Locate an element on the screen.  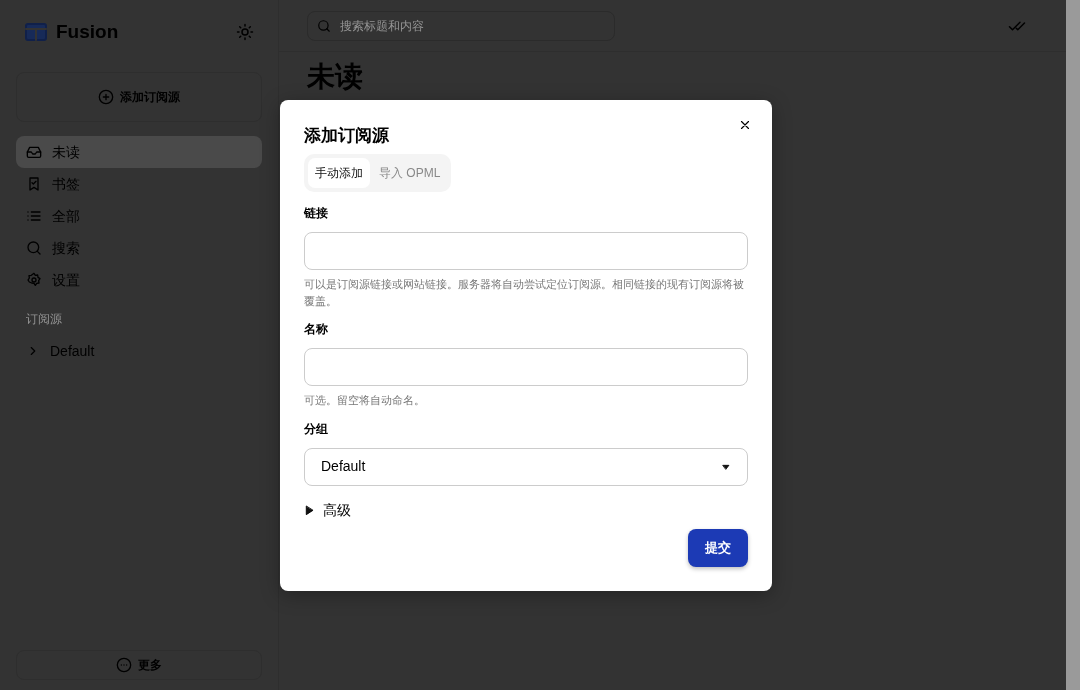
nav-item: 未读 is located at coordinates (139, 152).